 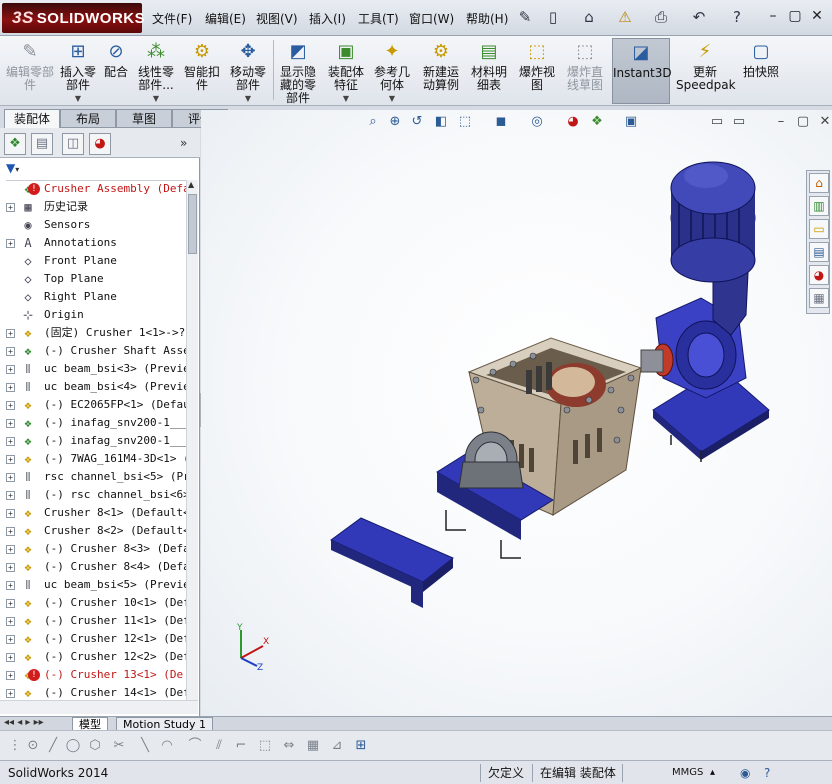 What do you see at coordinates (441, 122) in the screenshot?
I see `section-view-icon: ◧` at bounding box center [441, 122].